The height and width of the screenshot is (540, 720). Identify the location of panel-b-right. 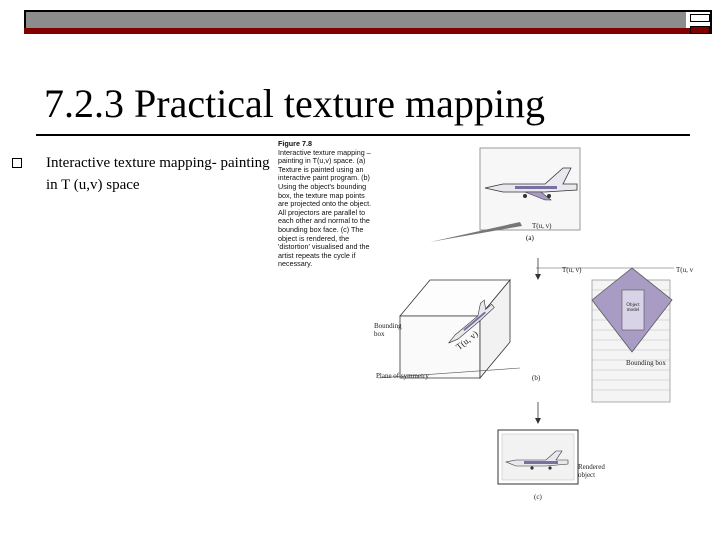
(632, 335).